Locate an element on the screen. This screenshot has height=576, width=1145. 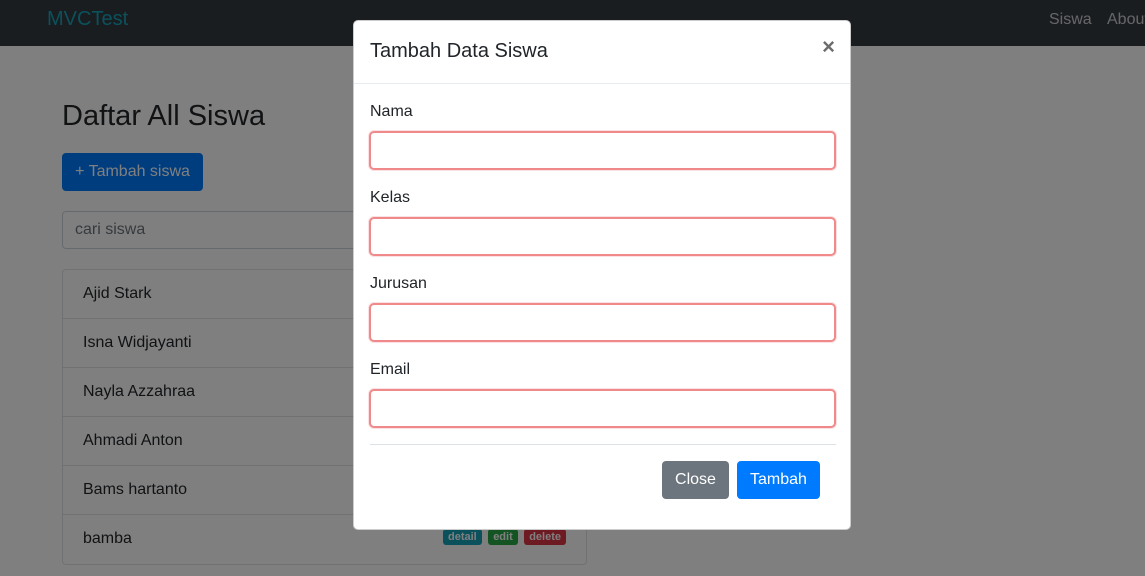
jurusan-input is located at coordinates (602, 322).